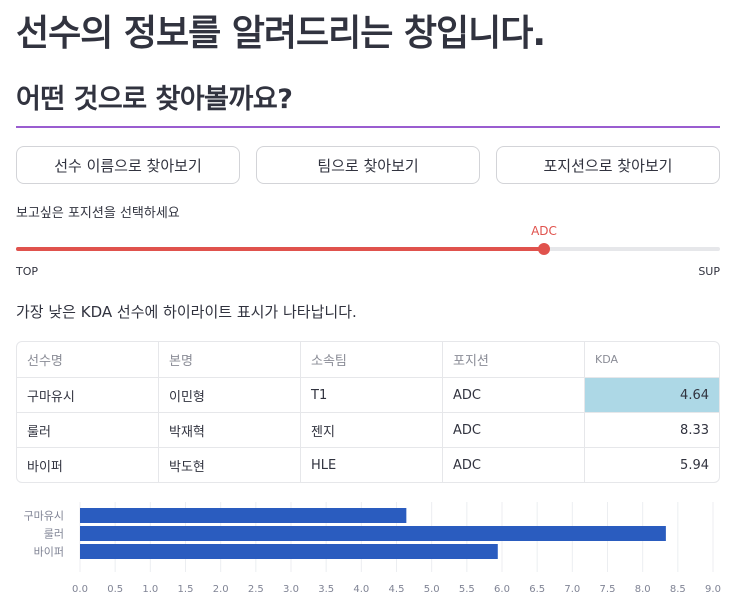  What do you see at coordinates (49, 552) in the screenshot?
I see `chart-y-category-label: 바이퍼` at bounding box center [49, 552].